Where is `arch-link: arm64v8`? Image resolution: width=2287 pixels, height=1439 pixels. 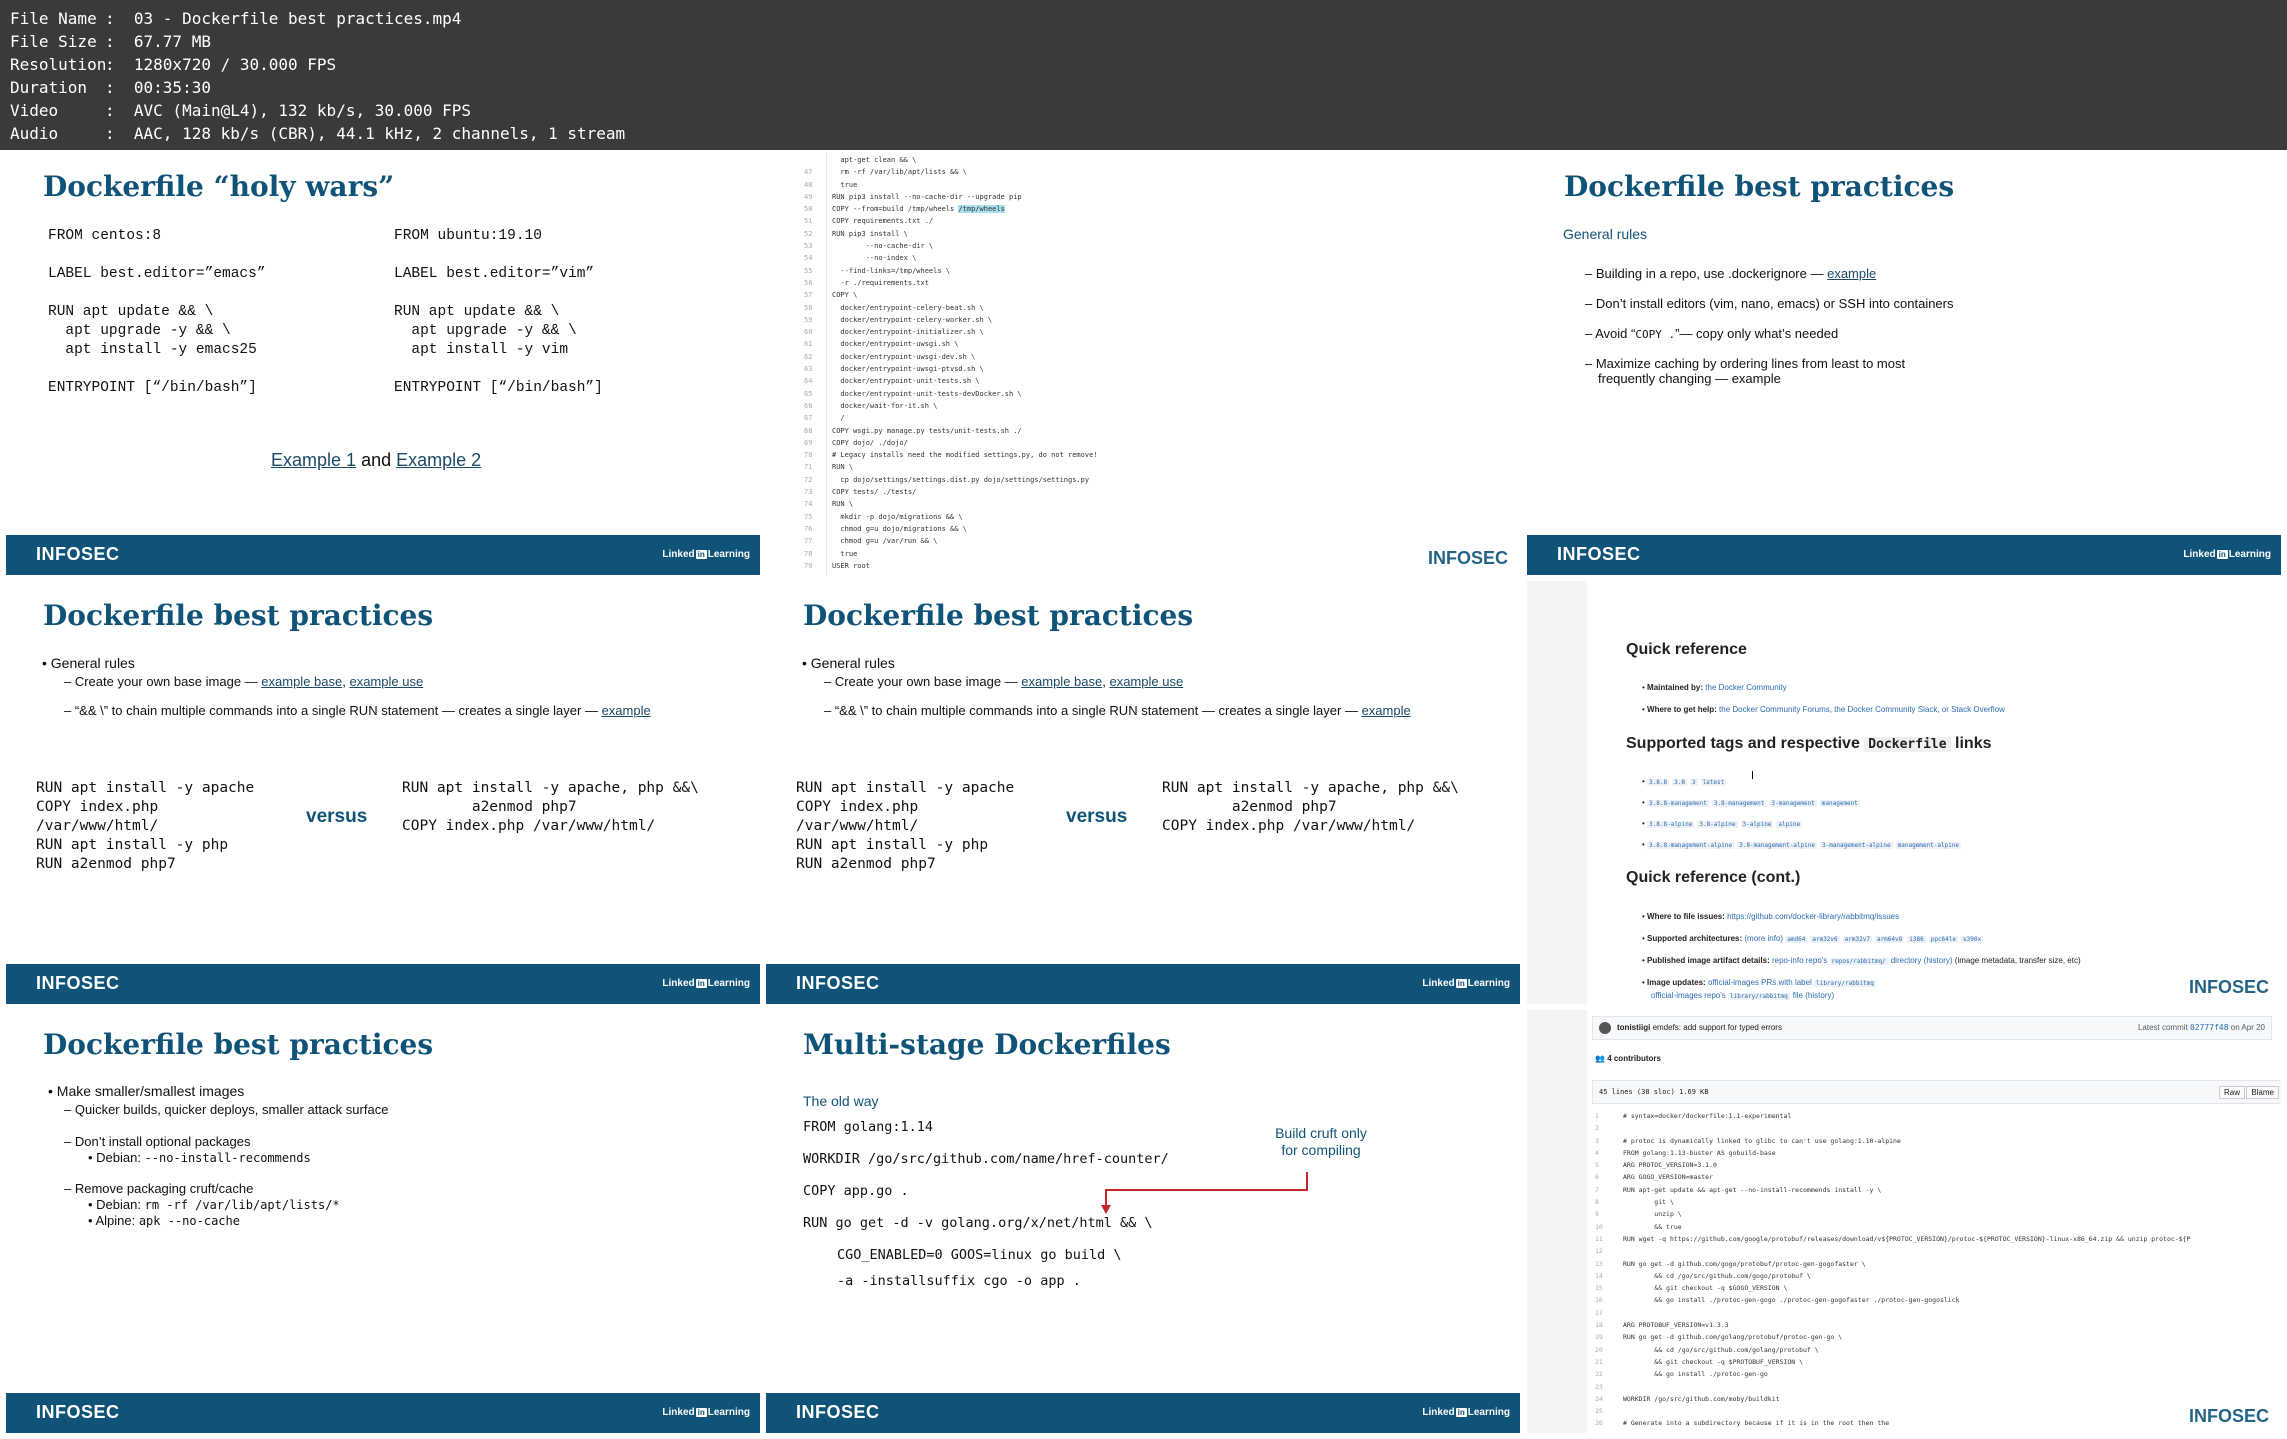 arch-link: arm64v8 is located at coordinates (1889, 939).